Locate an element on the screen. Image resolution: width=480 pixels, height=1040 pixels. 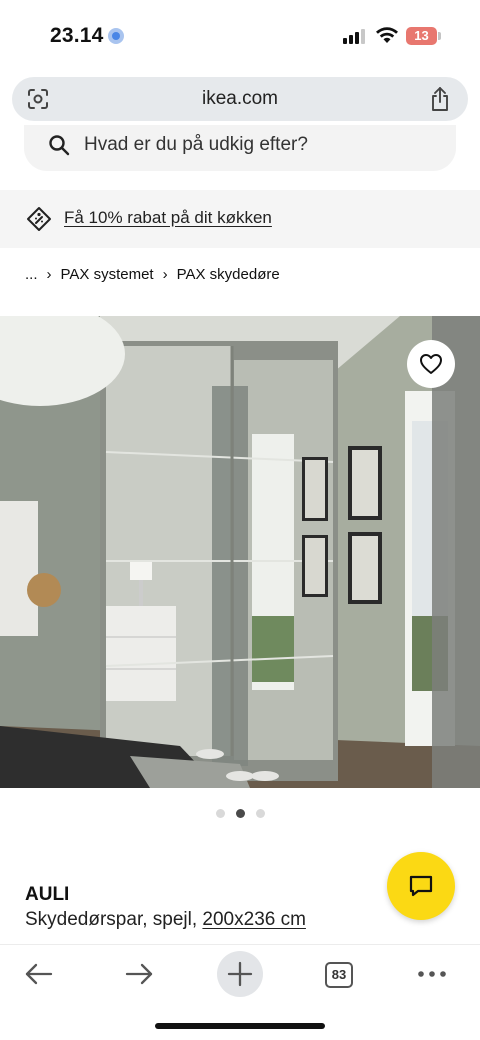
tabs-button: 83 is located at coordinates (339, 974).